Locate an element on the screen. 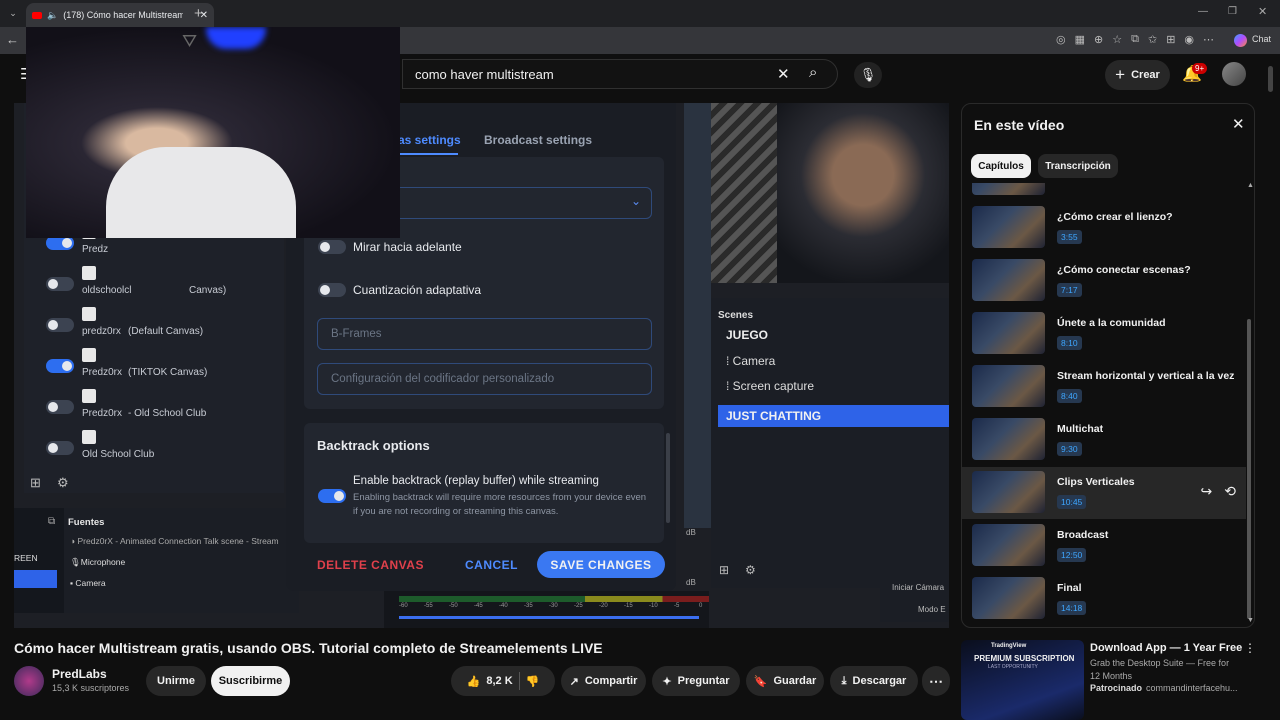 The width and height of the screenshot is (1280, 720). tab-list-chevron-icon: ⌄ is located at coordinates (13, 13).